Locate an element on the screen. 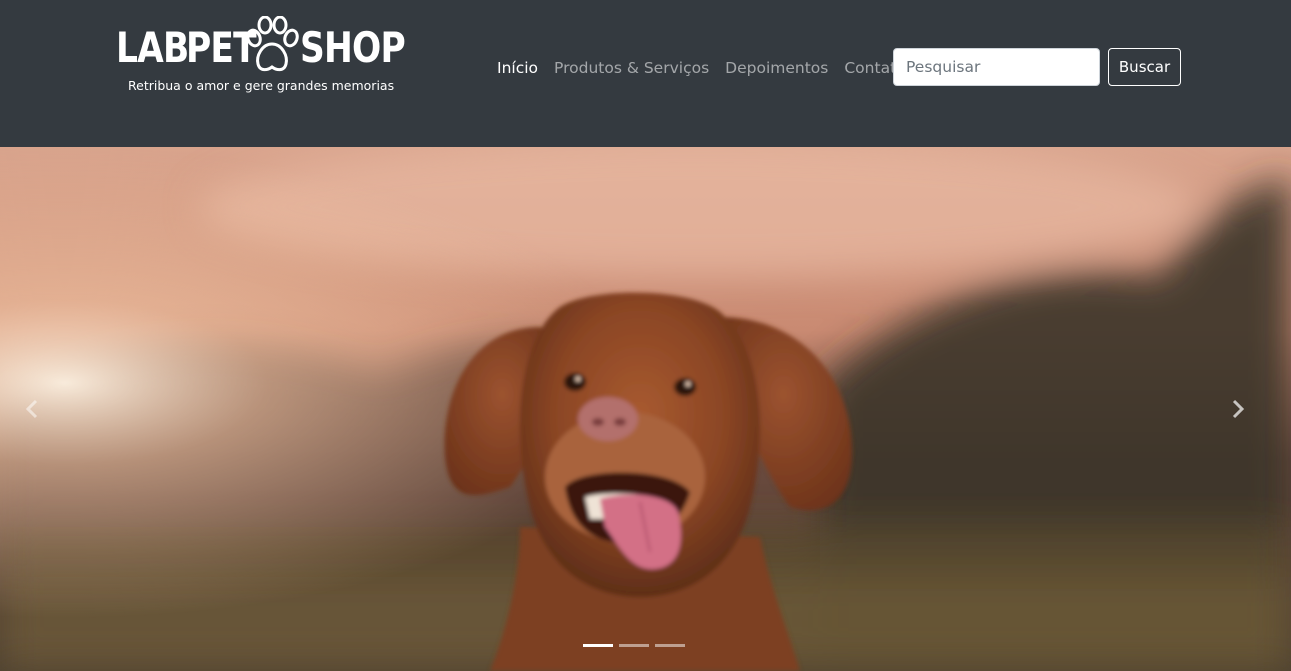 This screenshot has width=1291, height=671. carousel-next-control is located at coordinates (1238, 409).